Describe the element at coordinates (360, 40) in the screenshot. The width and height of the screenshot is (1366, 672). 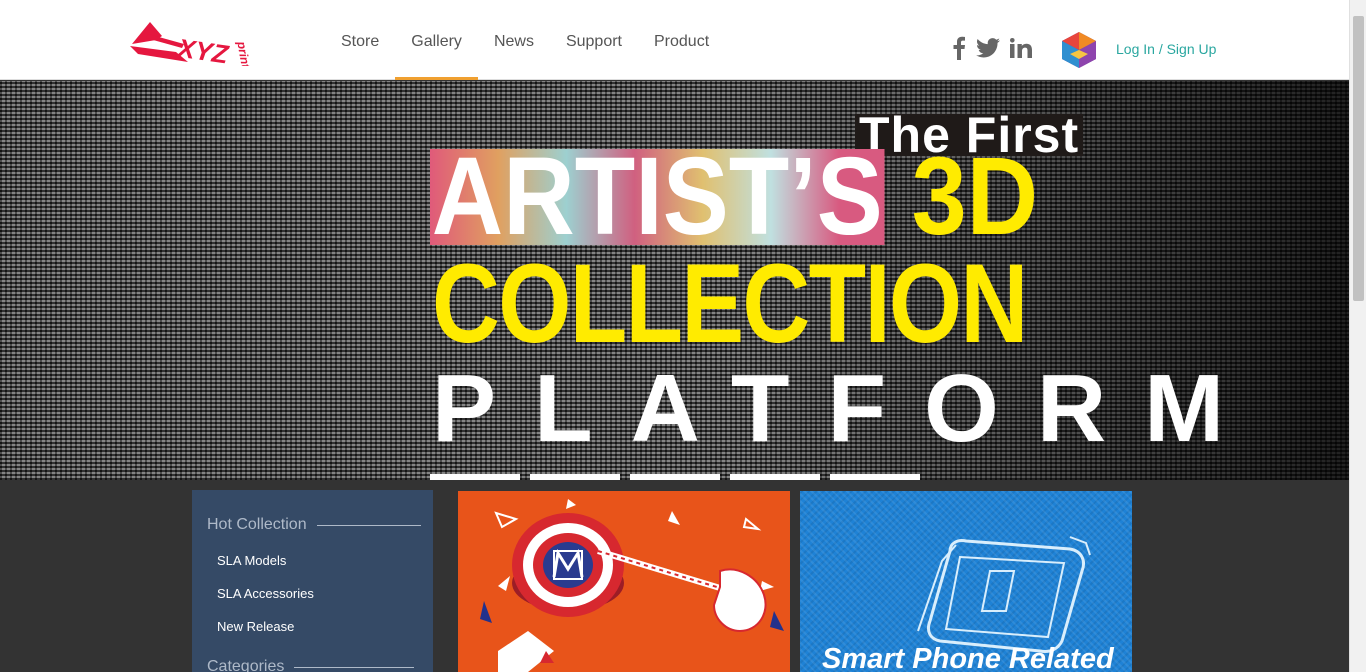
I see `nav-store: Store` at that location.